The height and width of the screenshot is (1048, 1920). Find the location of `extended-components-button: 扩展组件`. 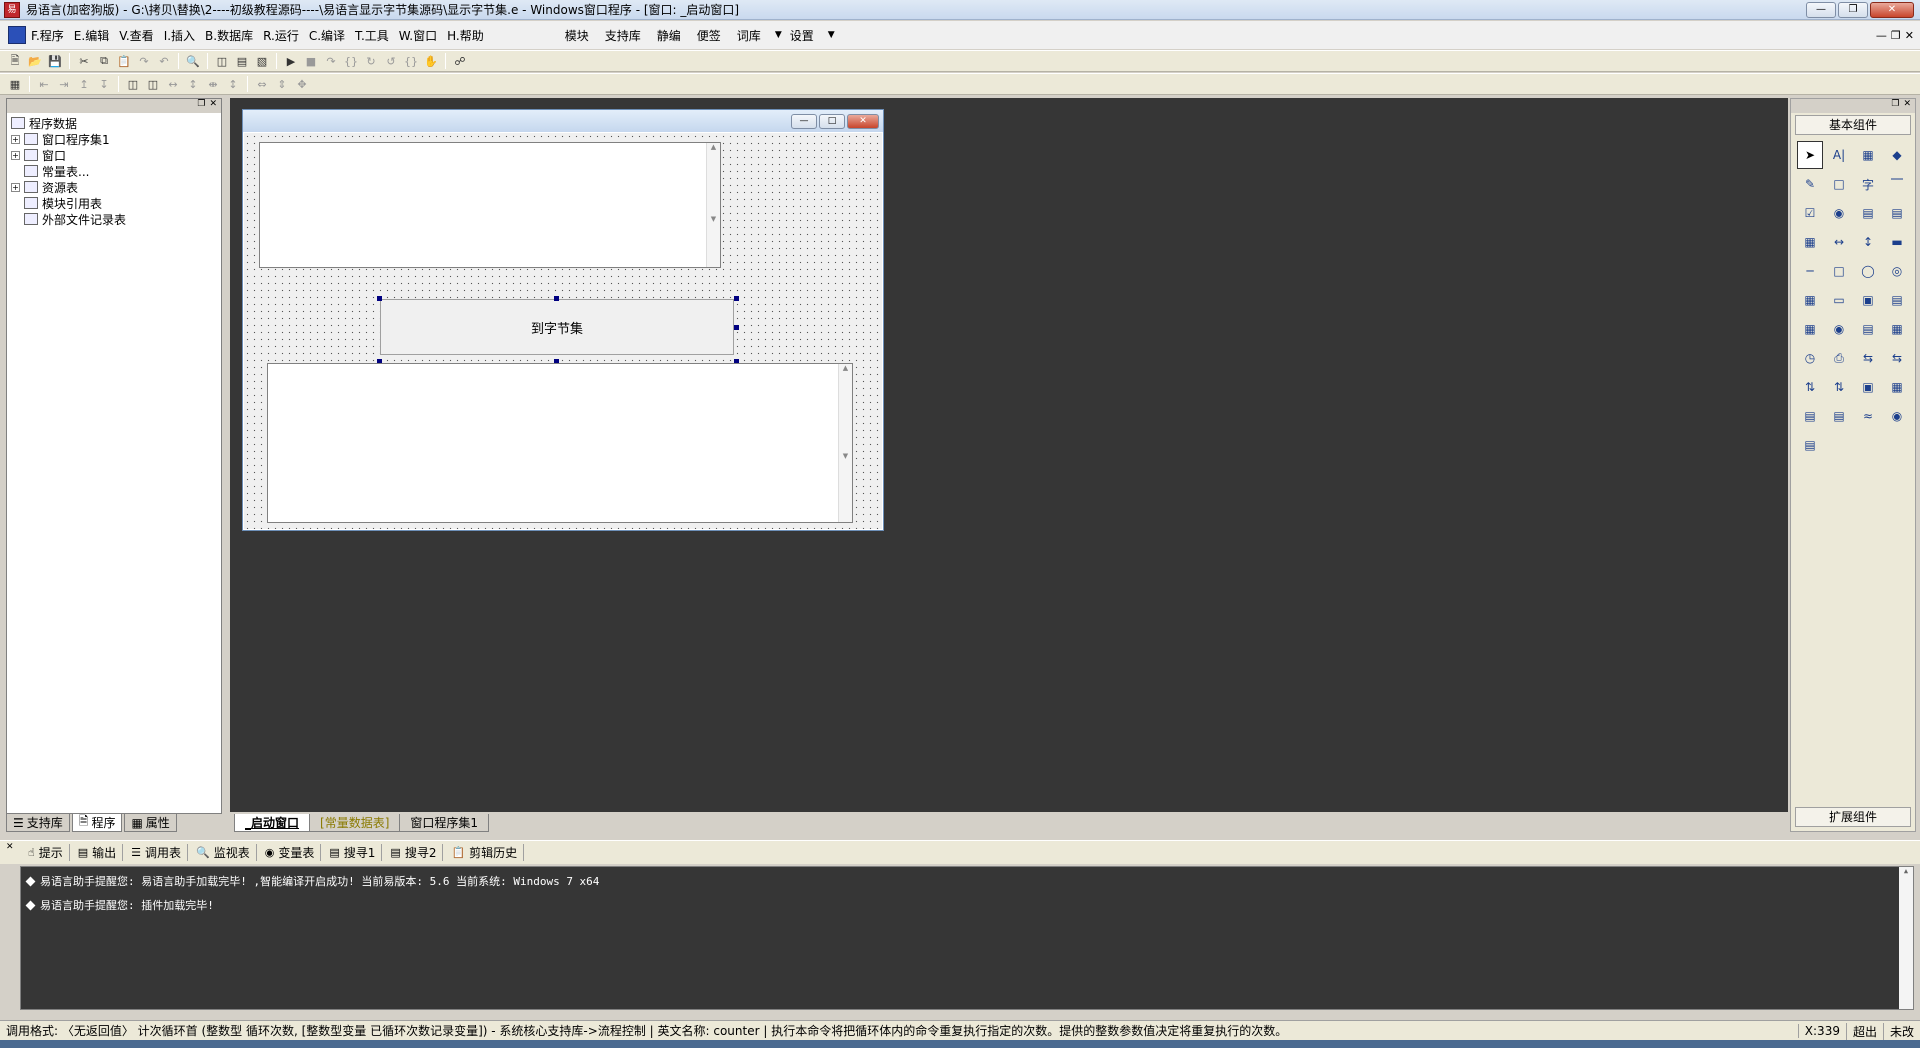

extended-components-button: 扩展组件 is located at coordinates (1853, 817).